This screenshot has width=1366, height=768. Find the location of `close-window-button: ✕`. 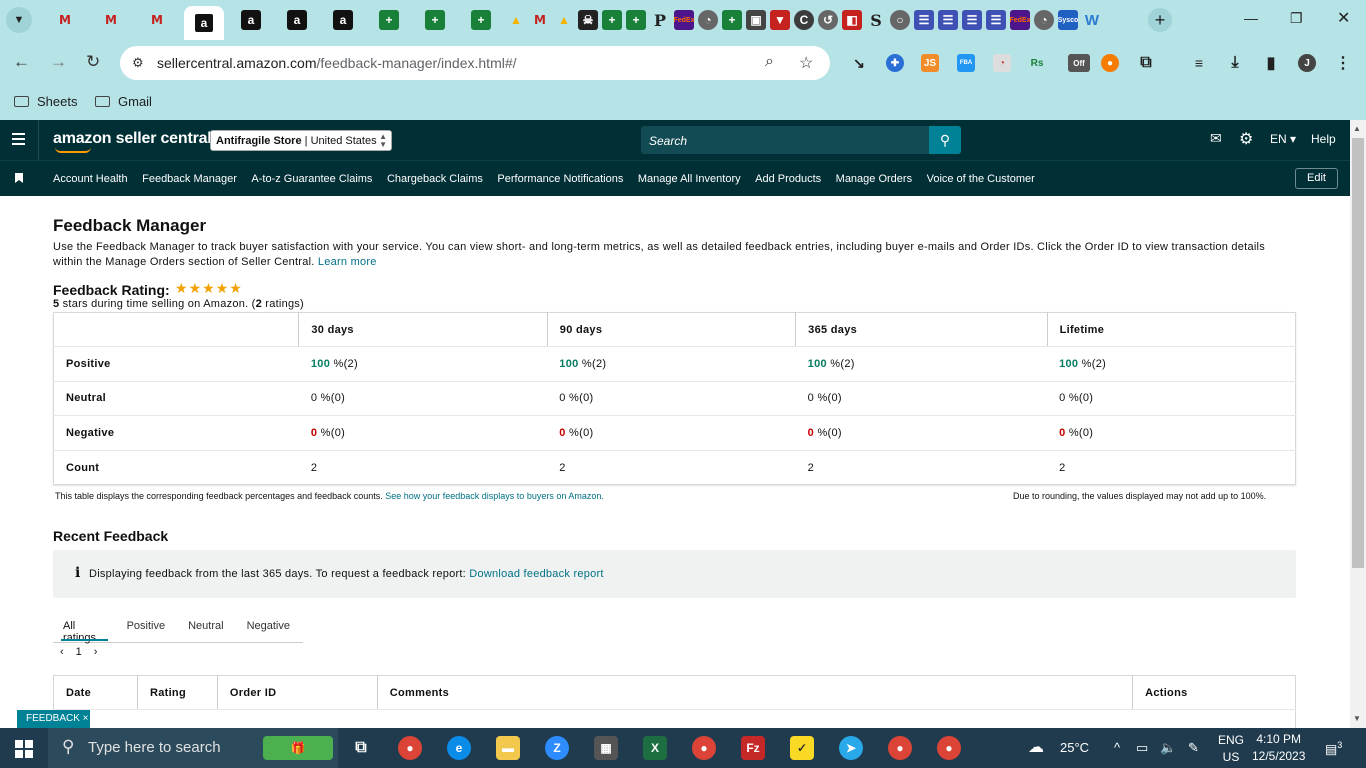

close-window-button: ✕ is located at coordinates (1343, 18).